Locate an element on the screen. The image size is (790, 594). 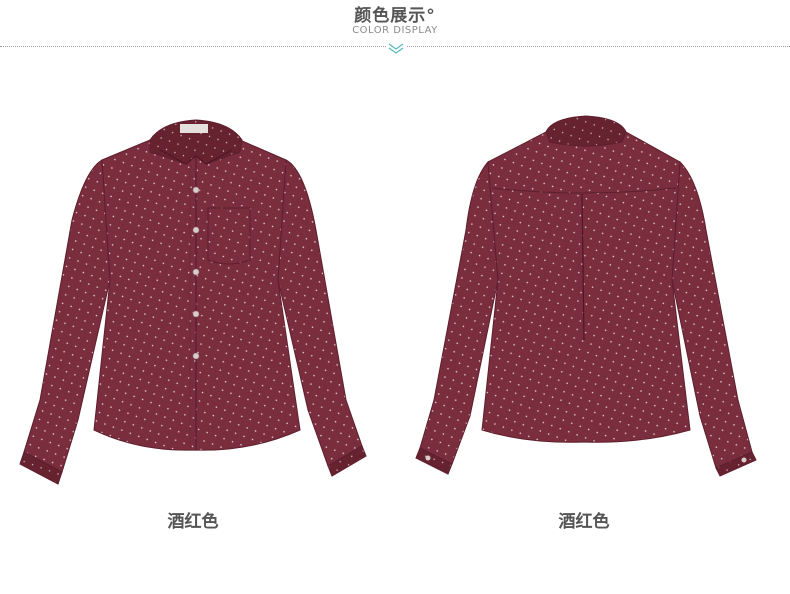
double-chevron-down-icon is located at coordinates (396, 49).